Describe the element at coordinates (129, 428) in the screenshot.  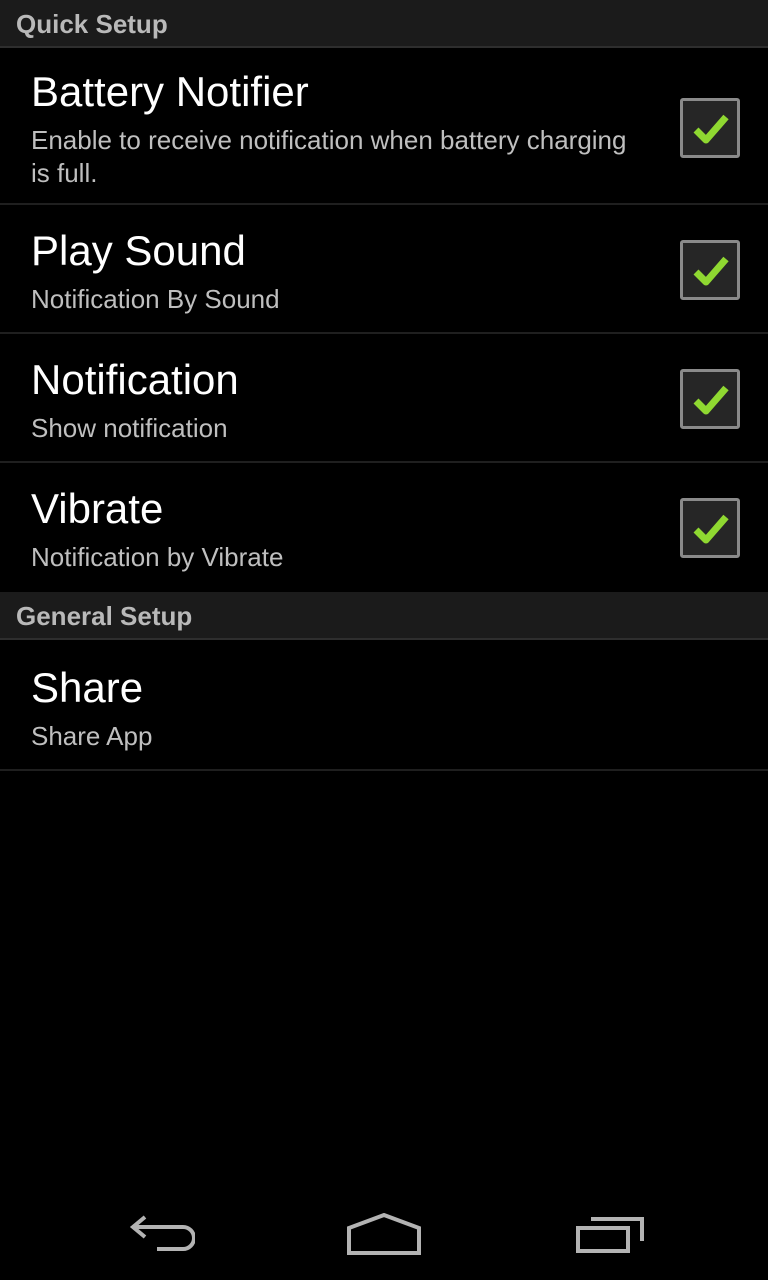
I see `pref-summary: Show notification` at that location.